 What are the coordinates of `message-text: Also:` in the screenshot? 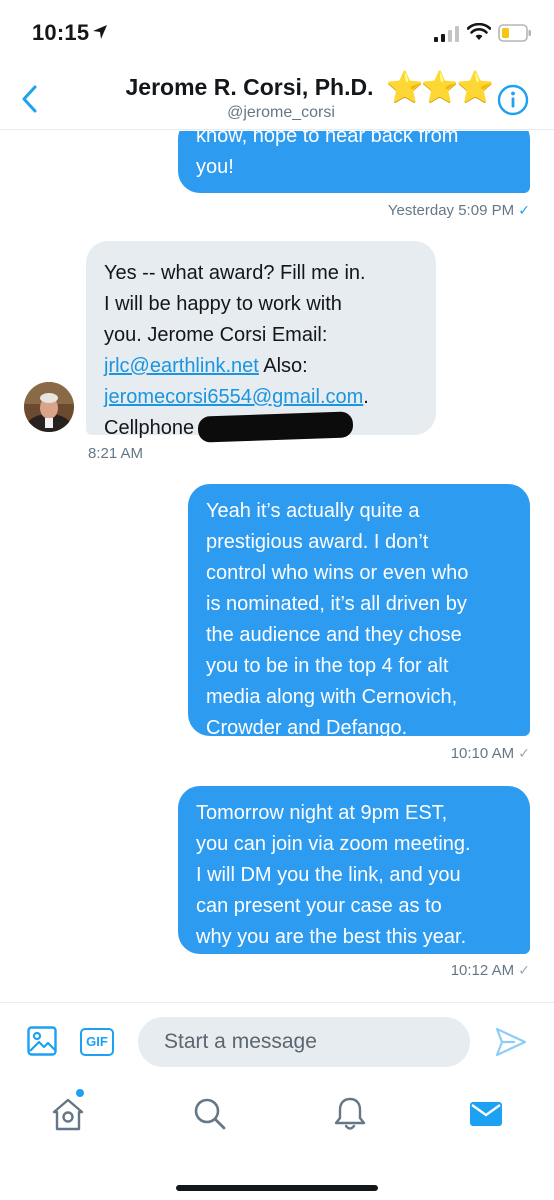 It's located at (285, 366).